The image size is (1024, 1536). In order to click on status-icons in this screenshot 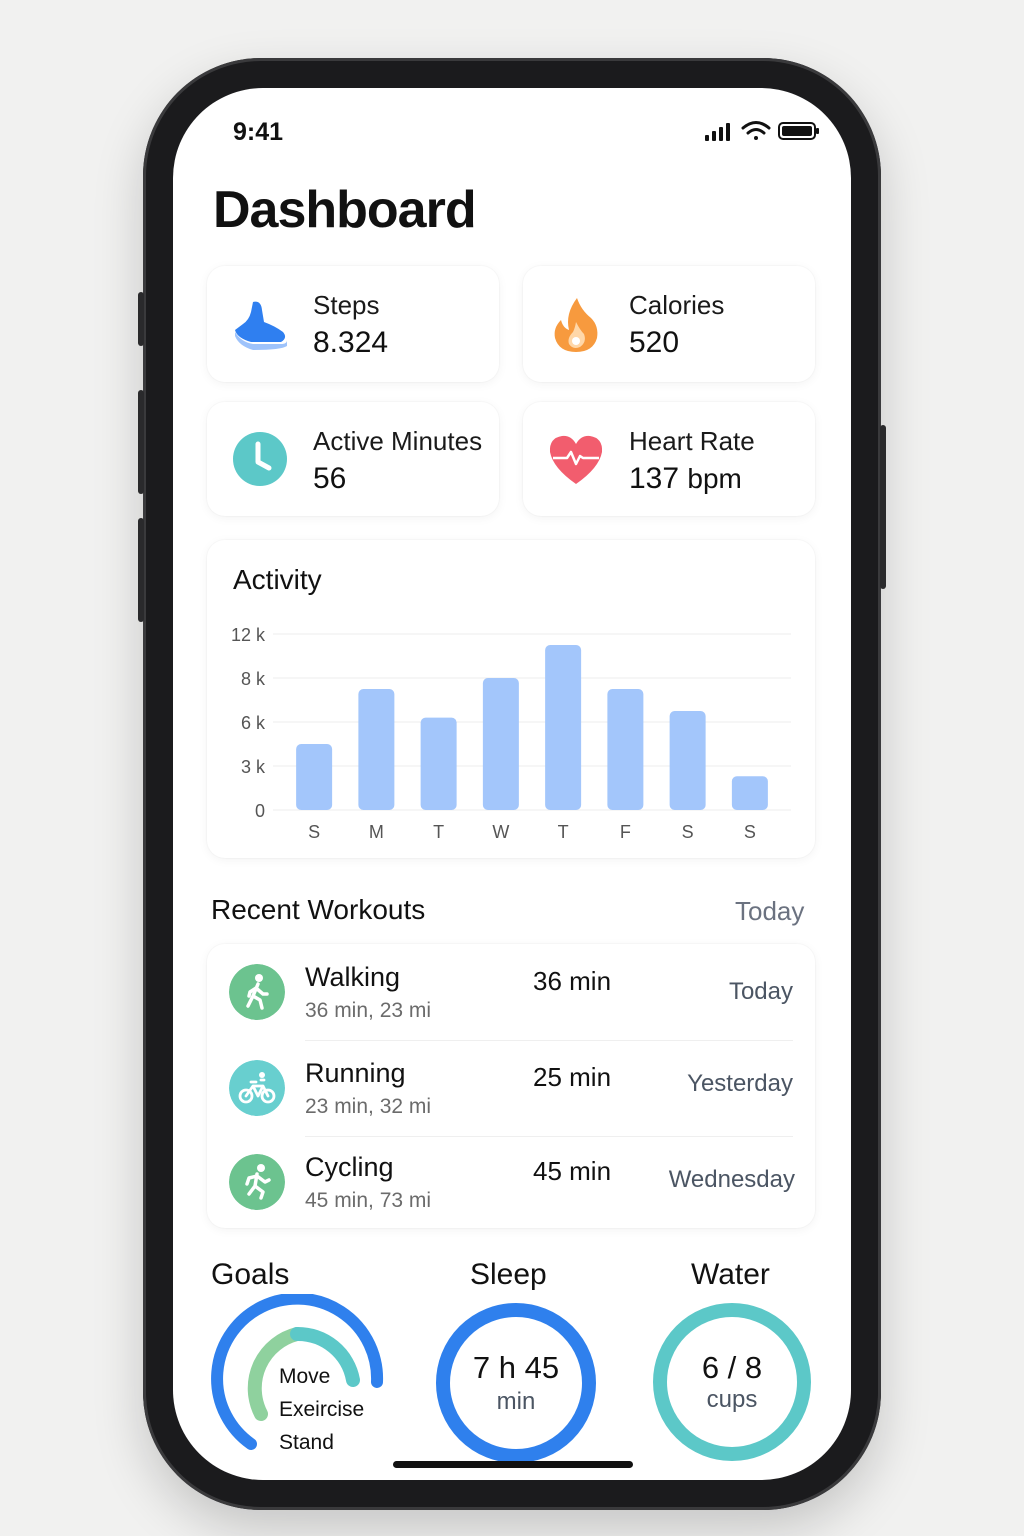, I will do `click(762, 131)`.